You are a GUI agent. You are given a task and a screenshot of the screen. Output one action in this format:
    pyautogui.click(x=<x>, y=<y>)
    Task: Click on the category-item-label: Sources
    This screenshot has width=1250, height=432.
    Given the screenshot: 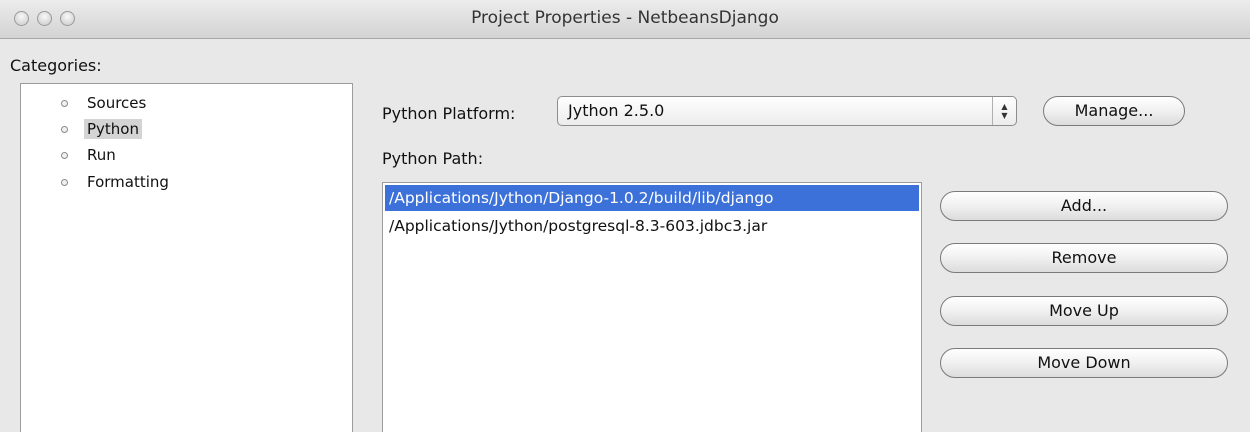 What is the action you would take?
    pyautogui.click(x=117, y=103)
    